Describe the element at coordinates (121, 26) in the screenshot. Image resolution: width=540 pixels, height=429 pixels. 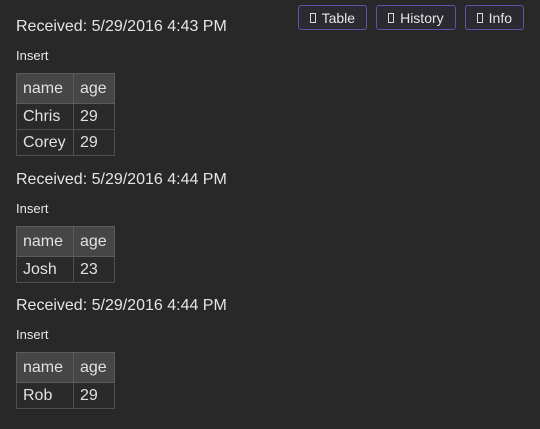
I see `received-timestamp: Received: 5/29/2016 4:43 PM` at that location.